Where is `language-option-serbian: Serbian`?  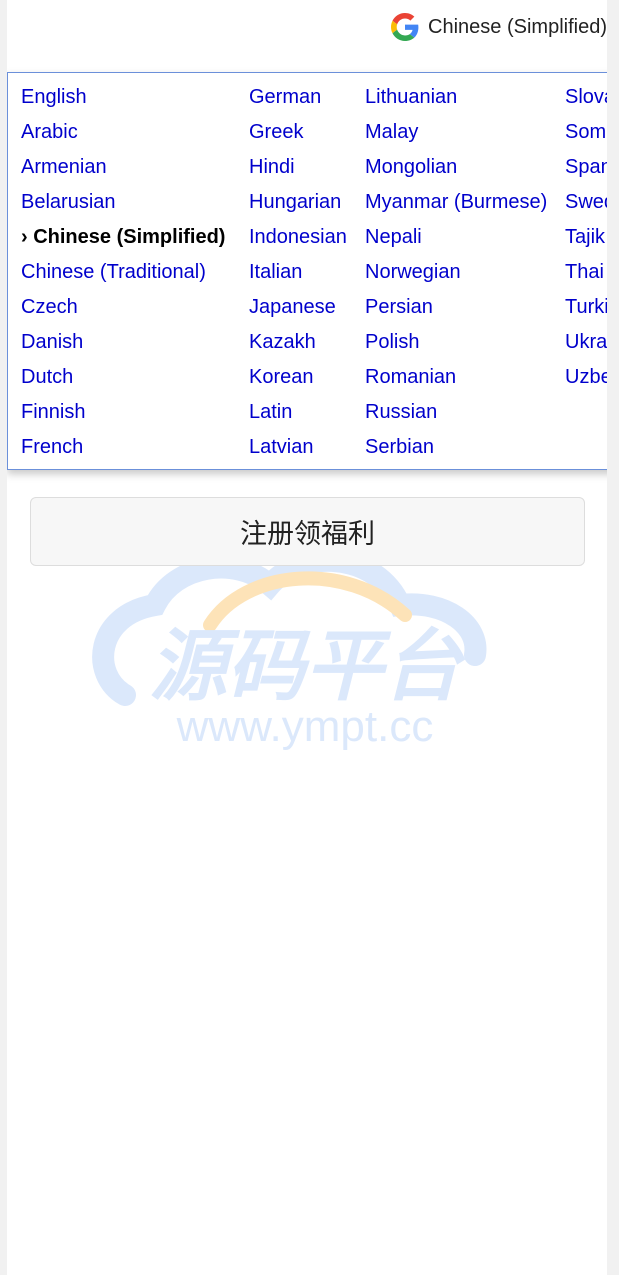
language-option-serbian: Serbian is located at coordinates (456, 450).